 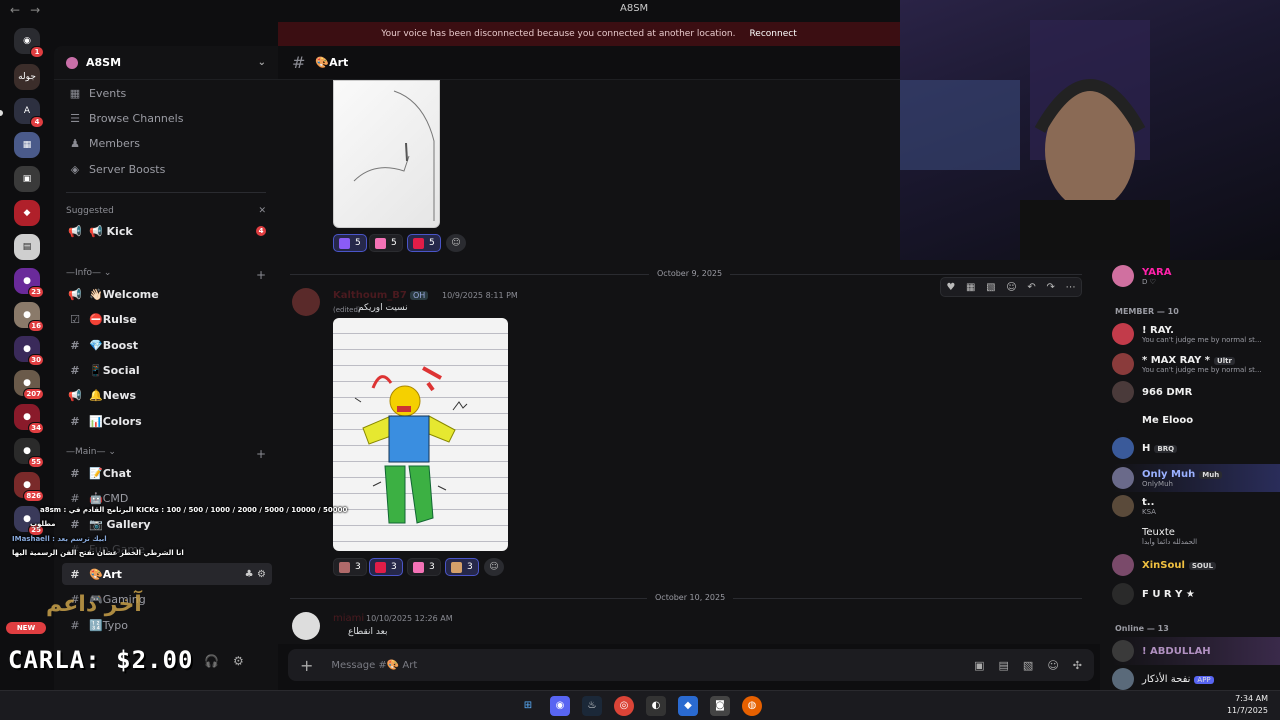 What do you see at coordinates (255, 574) in the screenshot?
I see `invite-icon: ♣ ⚙` at bounding box center [255, 574].